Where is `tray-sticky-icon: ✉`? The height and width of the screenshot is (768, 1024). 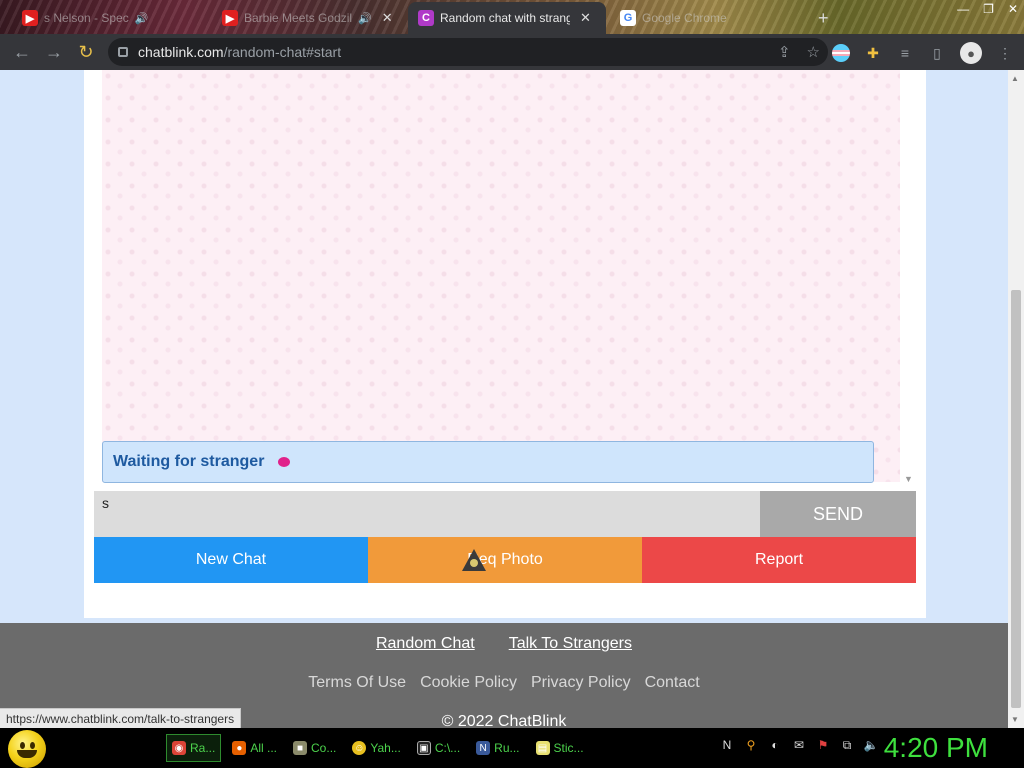 tray-sticky-icon: ✉ is located at coordinates (799, 745).